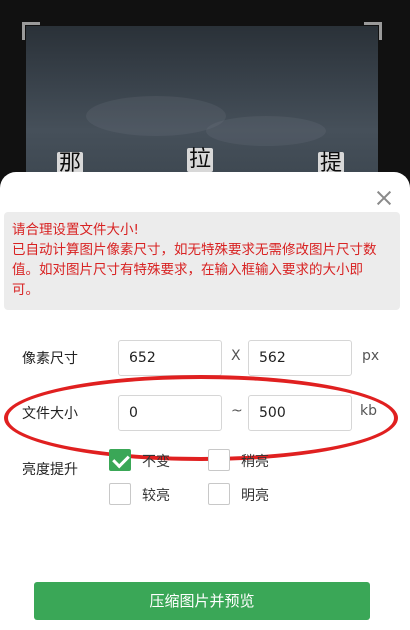  What do you see at coordinates (25, 290) in the screenshot?
I see `notice-text-line: 可。` at bounding box center [25, 290].